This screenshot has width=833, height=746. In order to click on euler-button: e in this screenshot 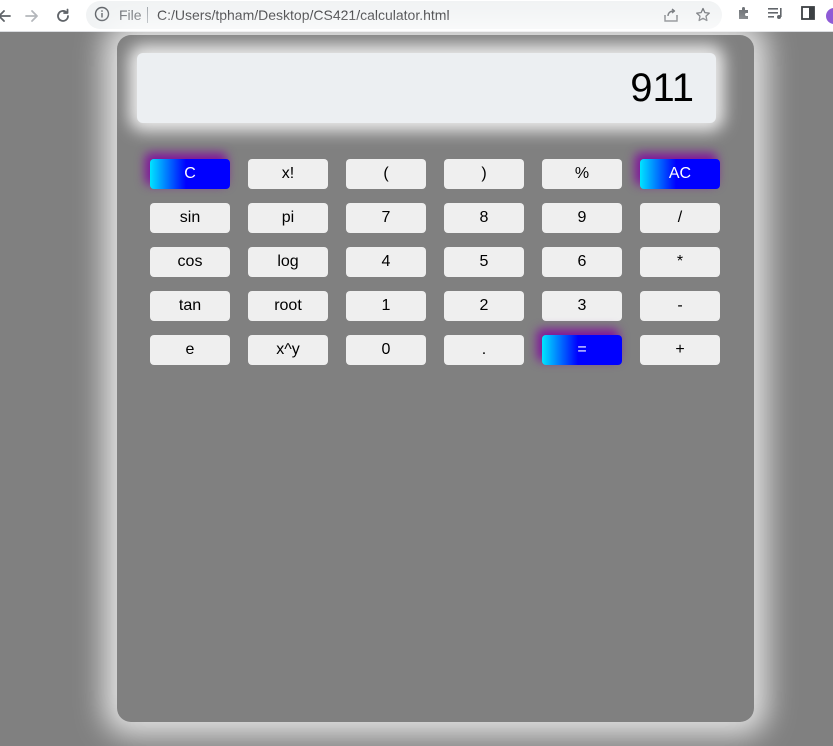, I will do `click(190, 350)`.